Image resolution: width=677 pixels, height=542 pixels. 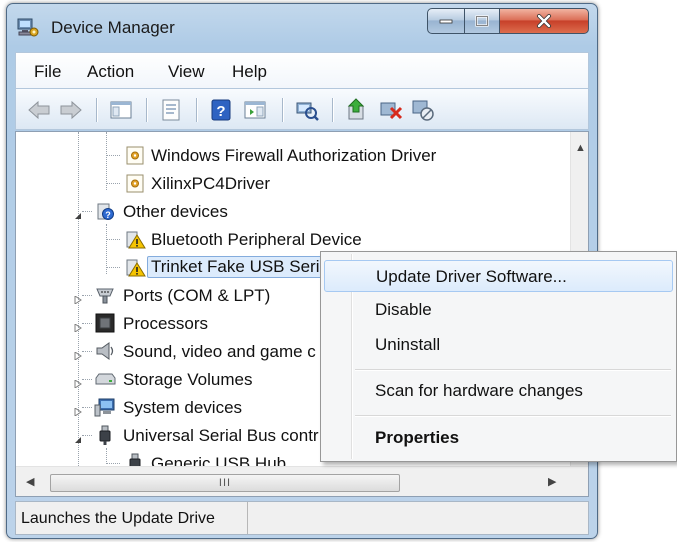 What do you see at coordinates (105, 407) in the screenshot?
I see `computer-icon` at bounding box center [105, 407].